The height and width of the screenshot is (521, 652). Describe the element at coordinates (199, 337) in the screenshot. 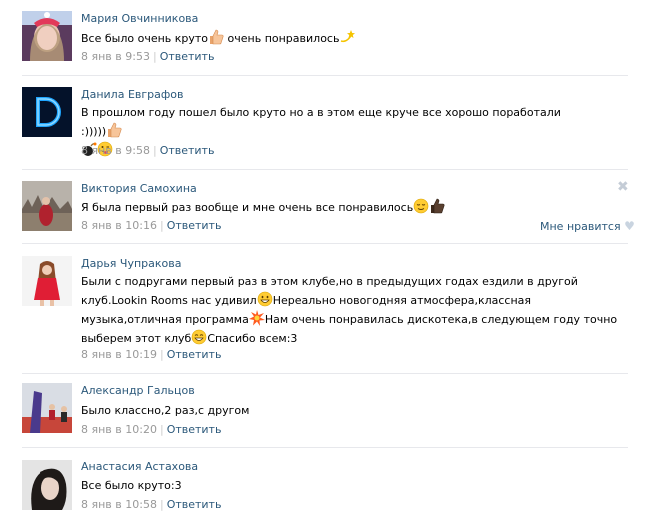

I see `smiling-face-emoji-icon` at that location.